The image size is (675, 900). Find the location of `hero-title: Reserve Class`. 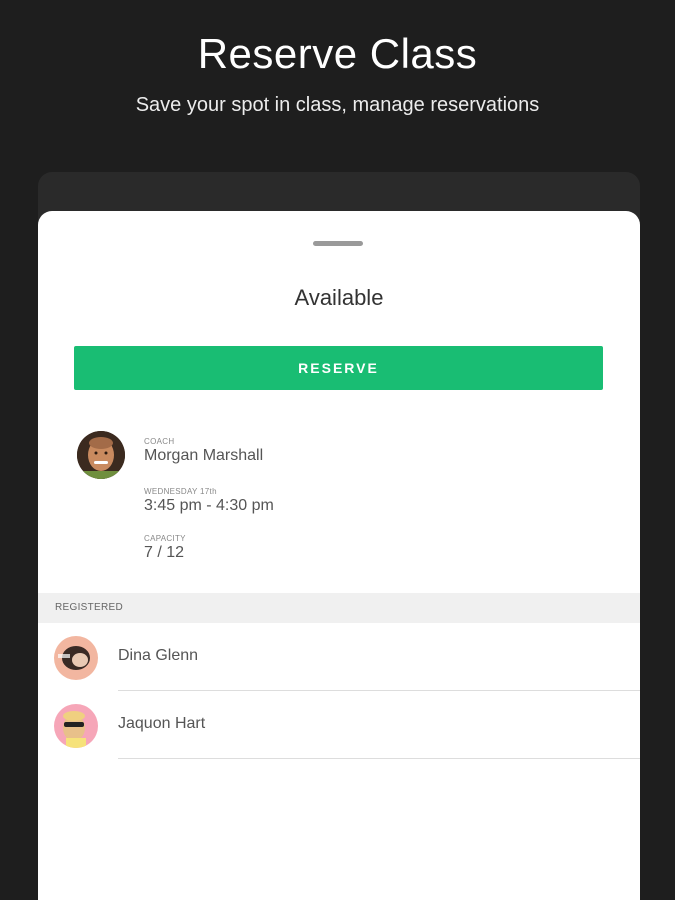

hero-title: Reserve Class is located at coordinates (337, 53).